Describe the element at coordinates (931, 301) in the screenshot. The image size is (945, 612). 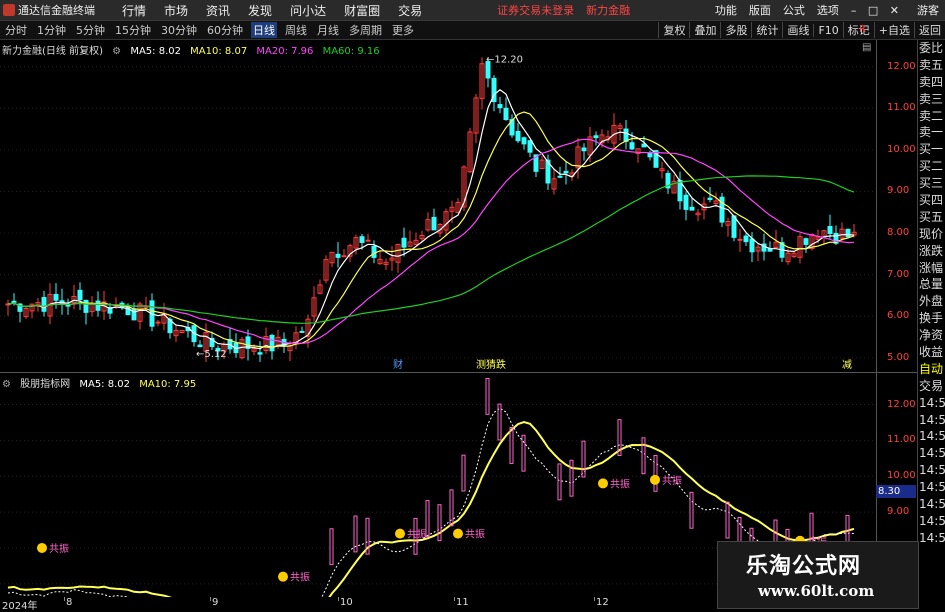
I see `side-panel-item: 外盘` at that location.